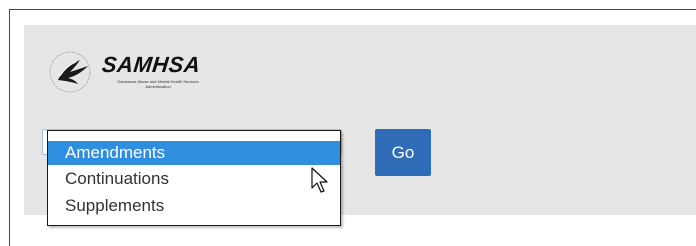  I want to click on logo-name: SAMHSA, so click(151, 64).